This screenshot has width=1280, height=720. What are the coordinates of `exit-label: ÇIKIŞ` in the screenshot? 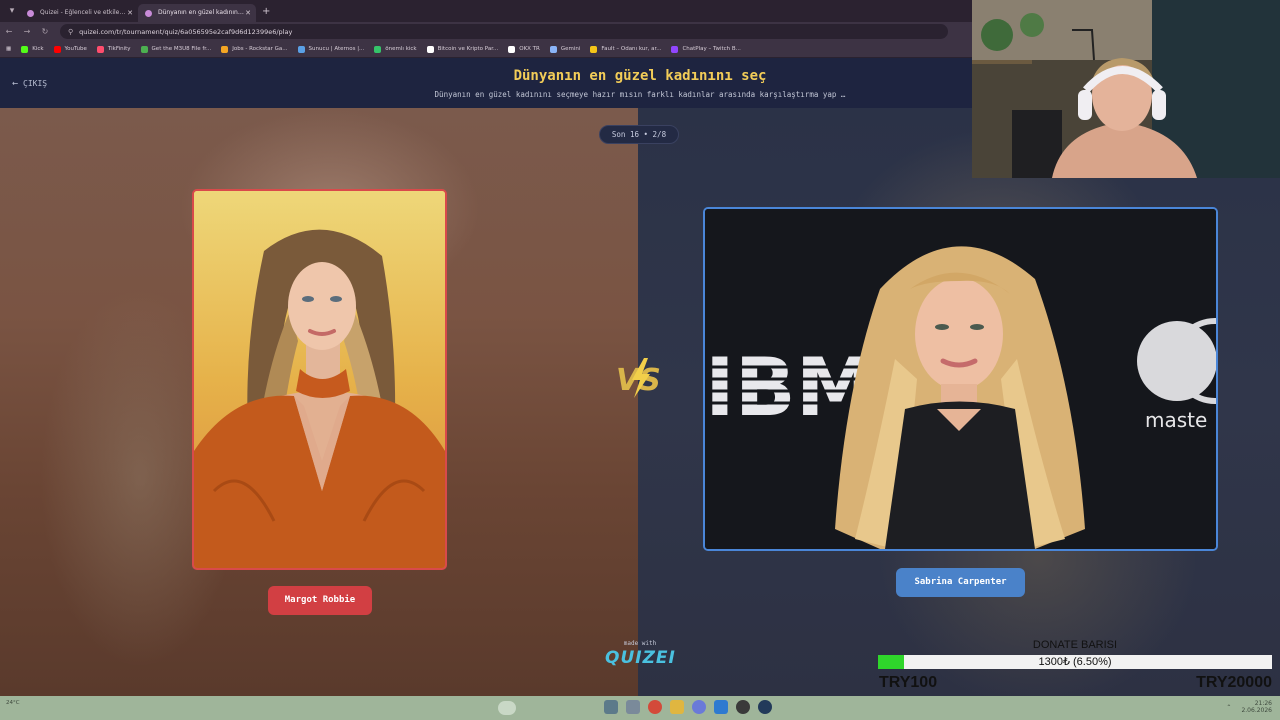 It's located at (35, 83).